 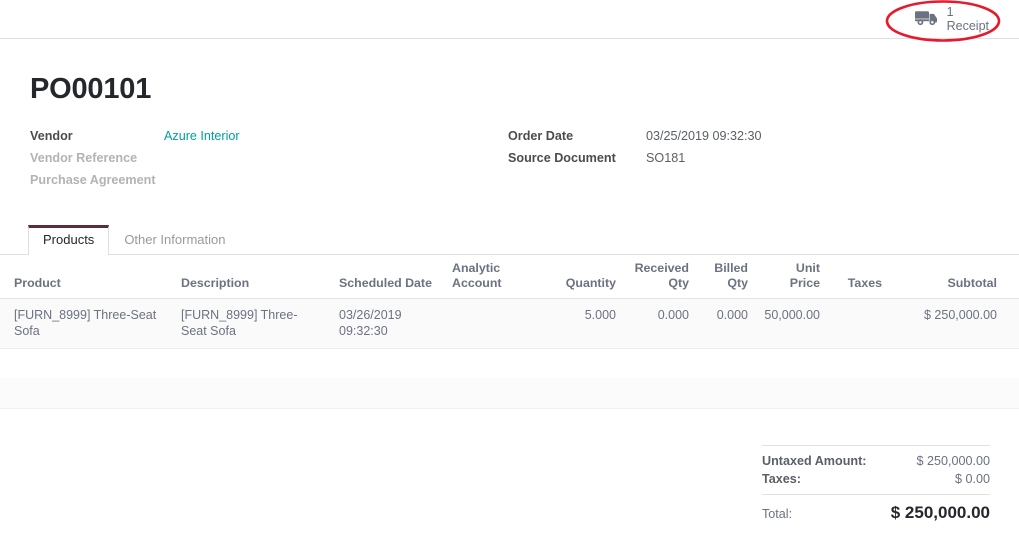 I want to click on cell-subtotal: $ 250,000.00, so click(x=954, y=324).